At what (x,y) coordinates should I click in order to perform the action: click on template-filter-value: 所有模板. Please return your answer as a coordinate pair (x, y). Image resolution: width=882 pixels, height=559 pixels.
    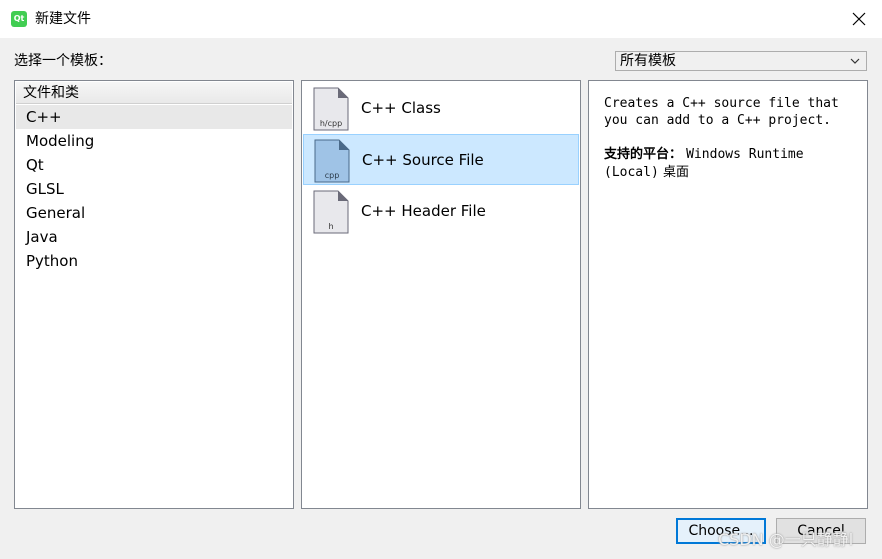
    Looking at the image, I should click on (648, 61).